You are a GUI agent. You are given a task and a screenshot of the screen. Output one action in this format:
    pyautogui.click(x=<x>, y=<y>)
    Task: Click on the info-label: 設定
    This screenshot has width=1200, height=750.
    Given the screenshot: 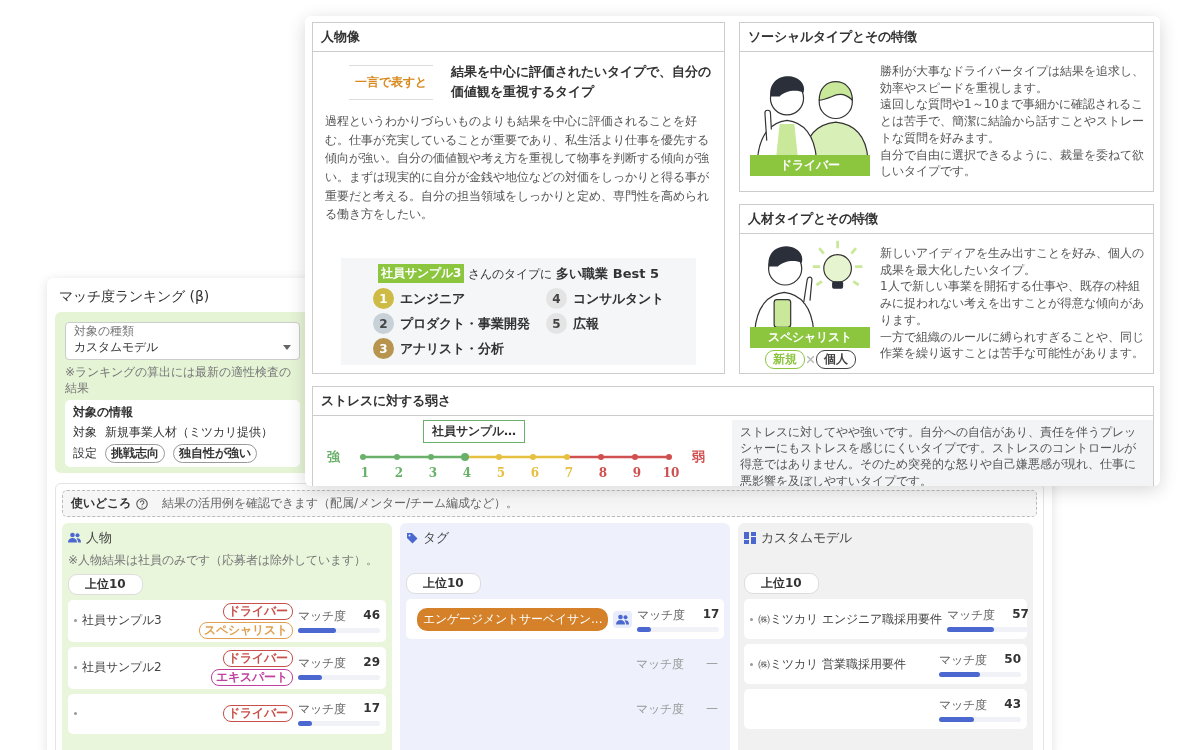 What is the action you would take?
    pyautogui.click(x=85, y=454)
    